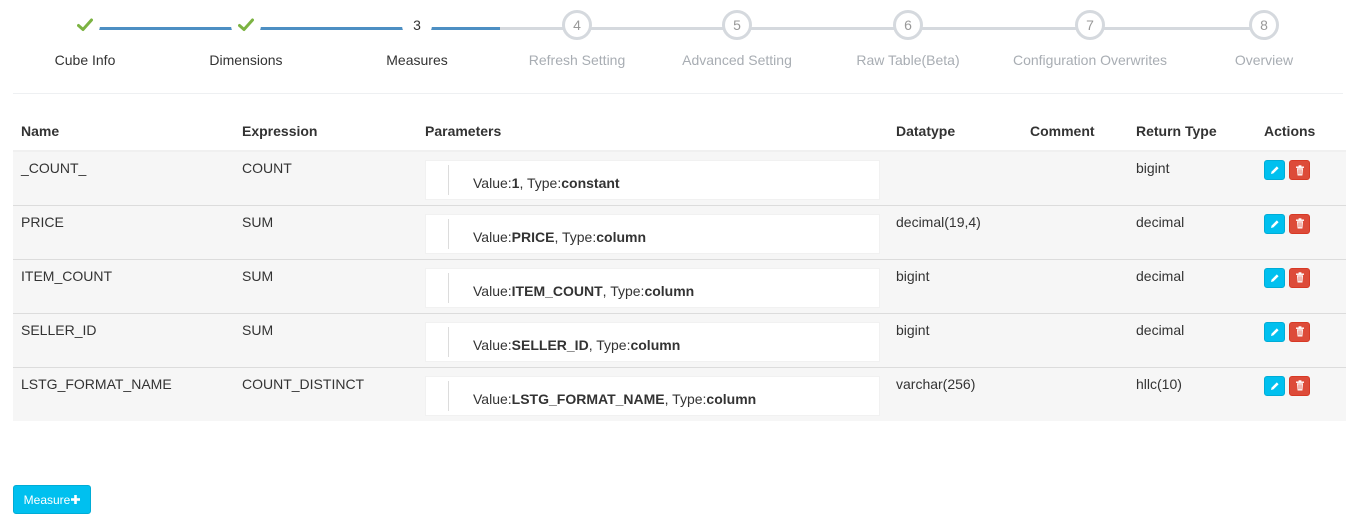 This screenshot has width=1359, height=526. Describe the element at coordinates (123, 339) in the screenshot. I see `cell-name: SELLER_ID` at that location.